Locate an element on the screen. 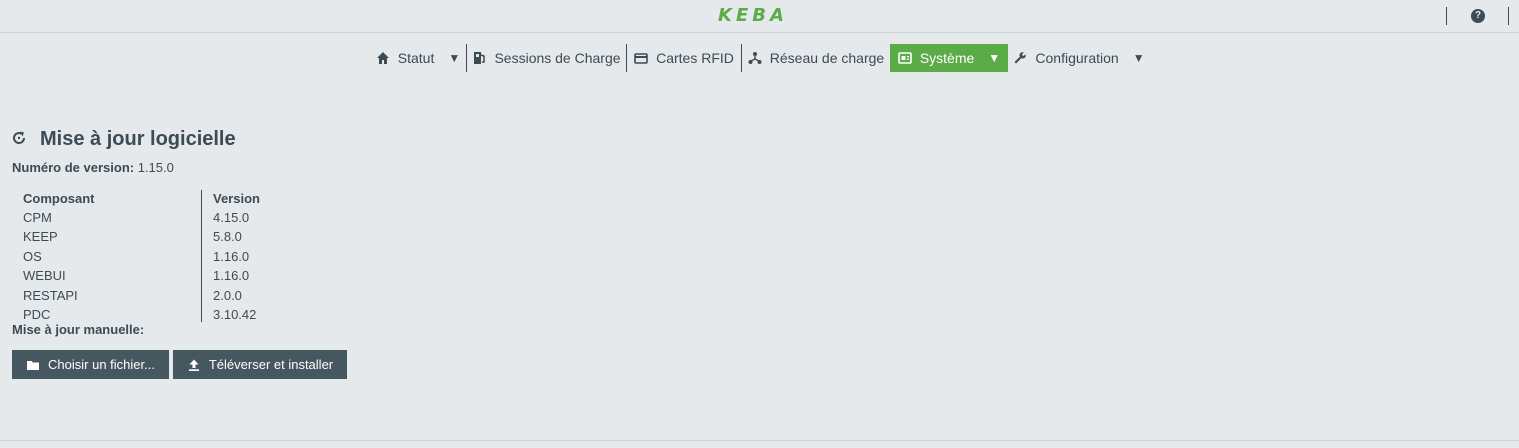 This screenshot has width=1519, height=448. table-cell: CPM is located at coordinates (37, 217).